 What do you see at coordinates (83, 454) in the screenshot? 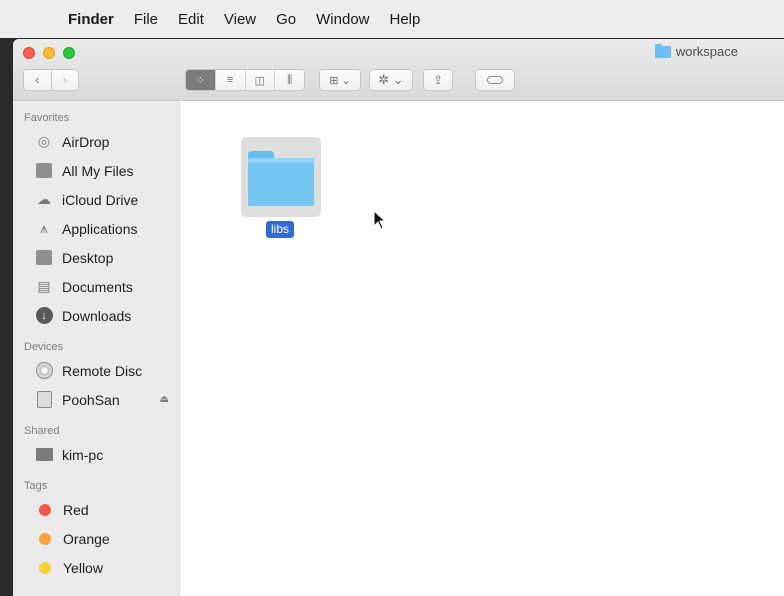
I see `sidebar-item-label: kim-pc` at bounding box center [83, 454].